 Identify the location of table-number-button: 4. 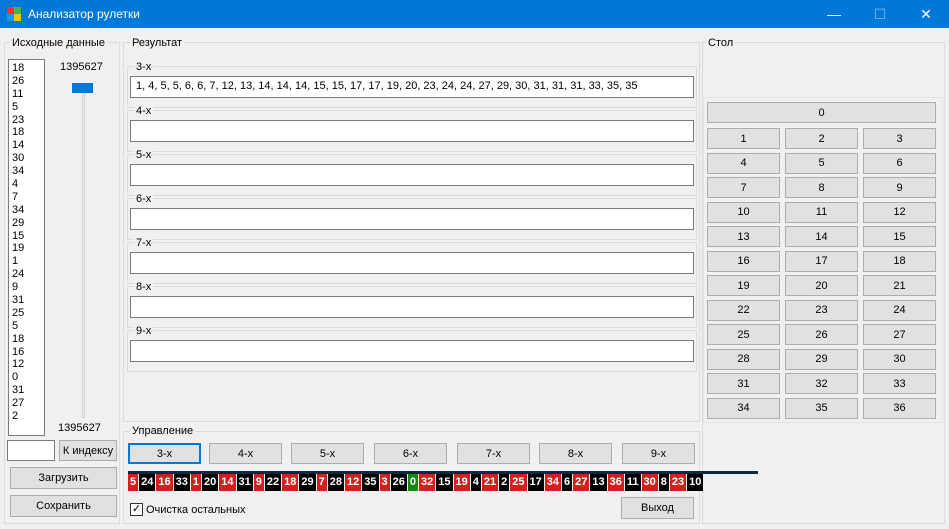
(743, 163).